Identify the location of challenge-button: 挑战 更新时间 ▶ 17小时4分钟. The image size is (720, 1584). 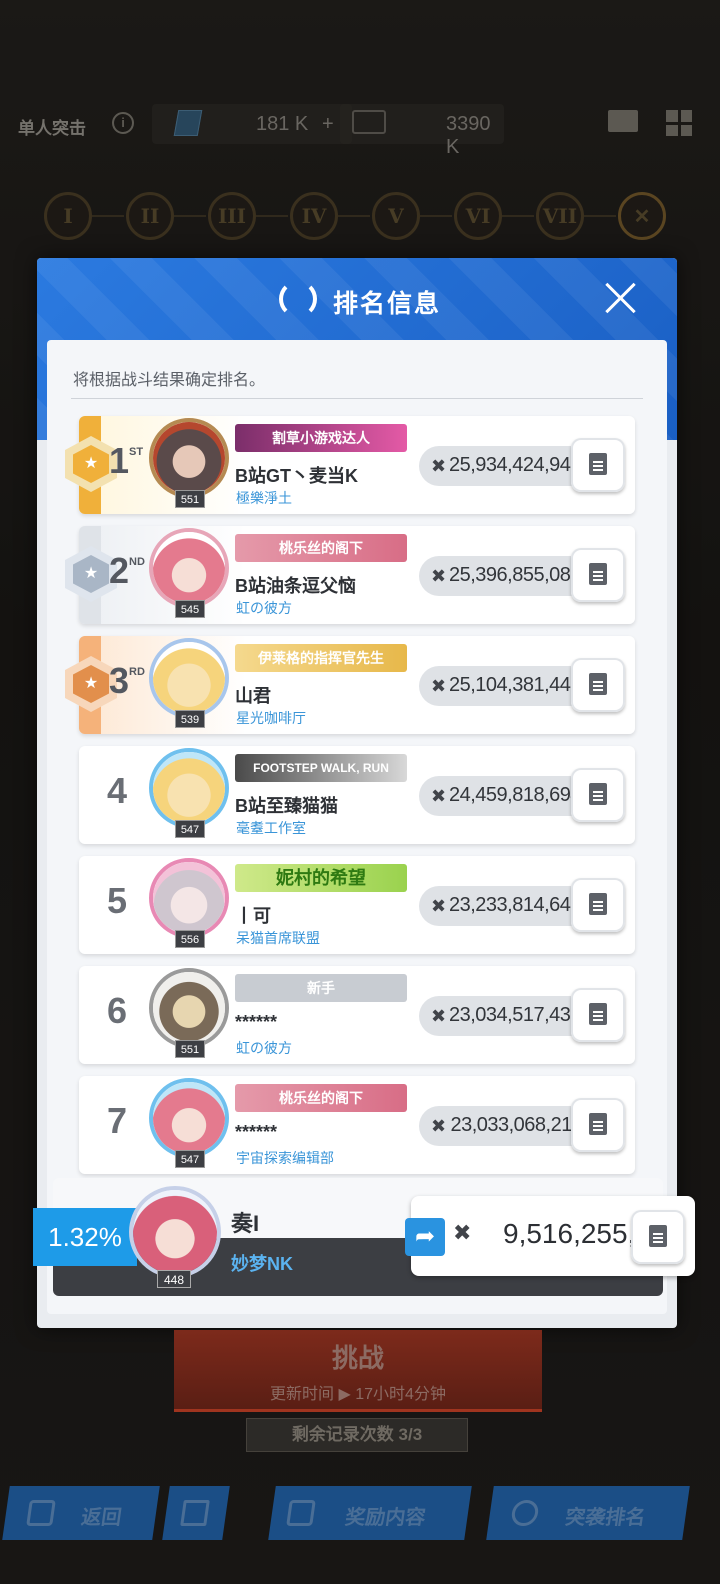
(358, 1371).